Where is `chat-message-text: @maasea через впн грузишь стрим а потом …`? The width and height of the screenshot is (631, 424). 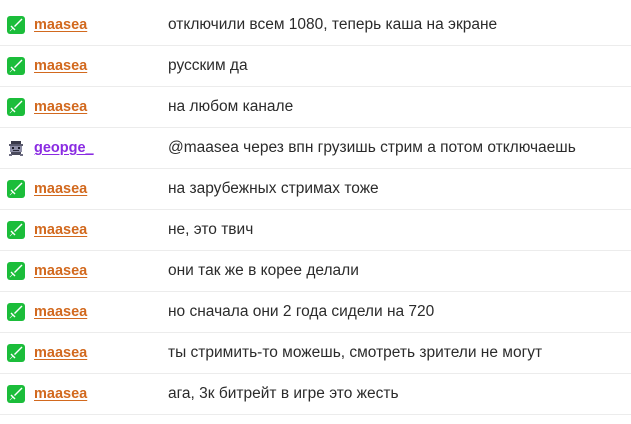
chat-message-text: @maasea через впн грузишь стрим а потом … is located at coordinates (372, 147).